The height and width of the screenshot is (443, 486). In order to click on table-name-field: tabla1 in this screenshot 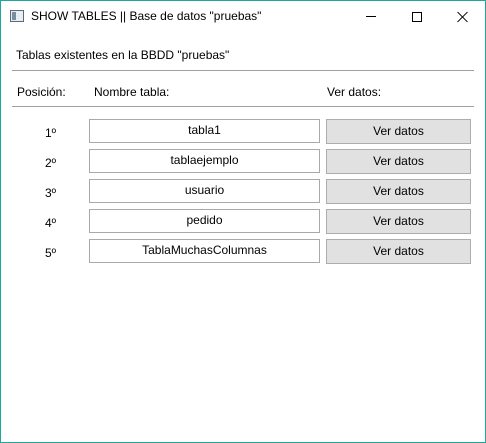, I will do `click(204, 131)`.